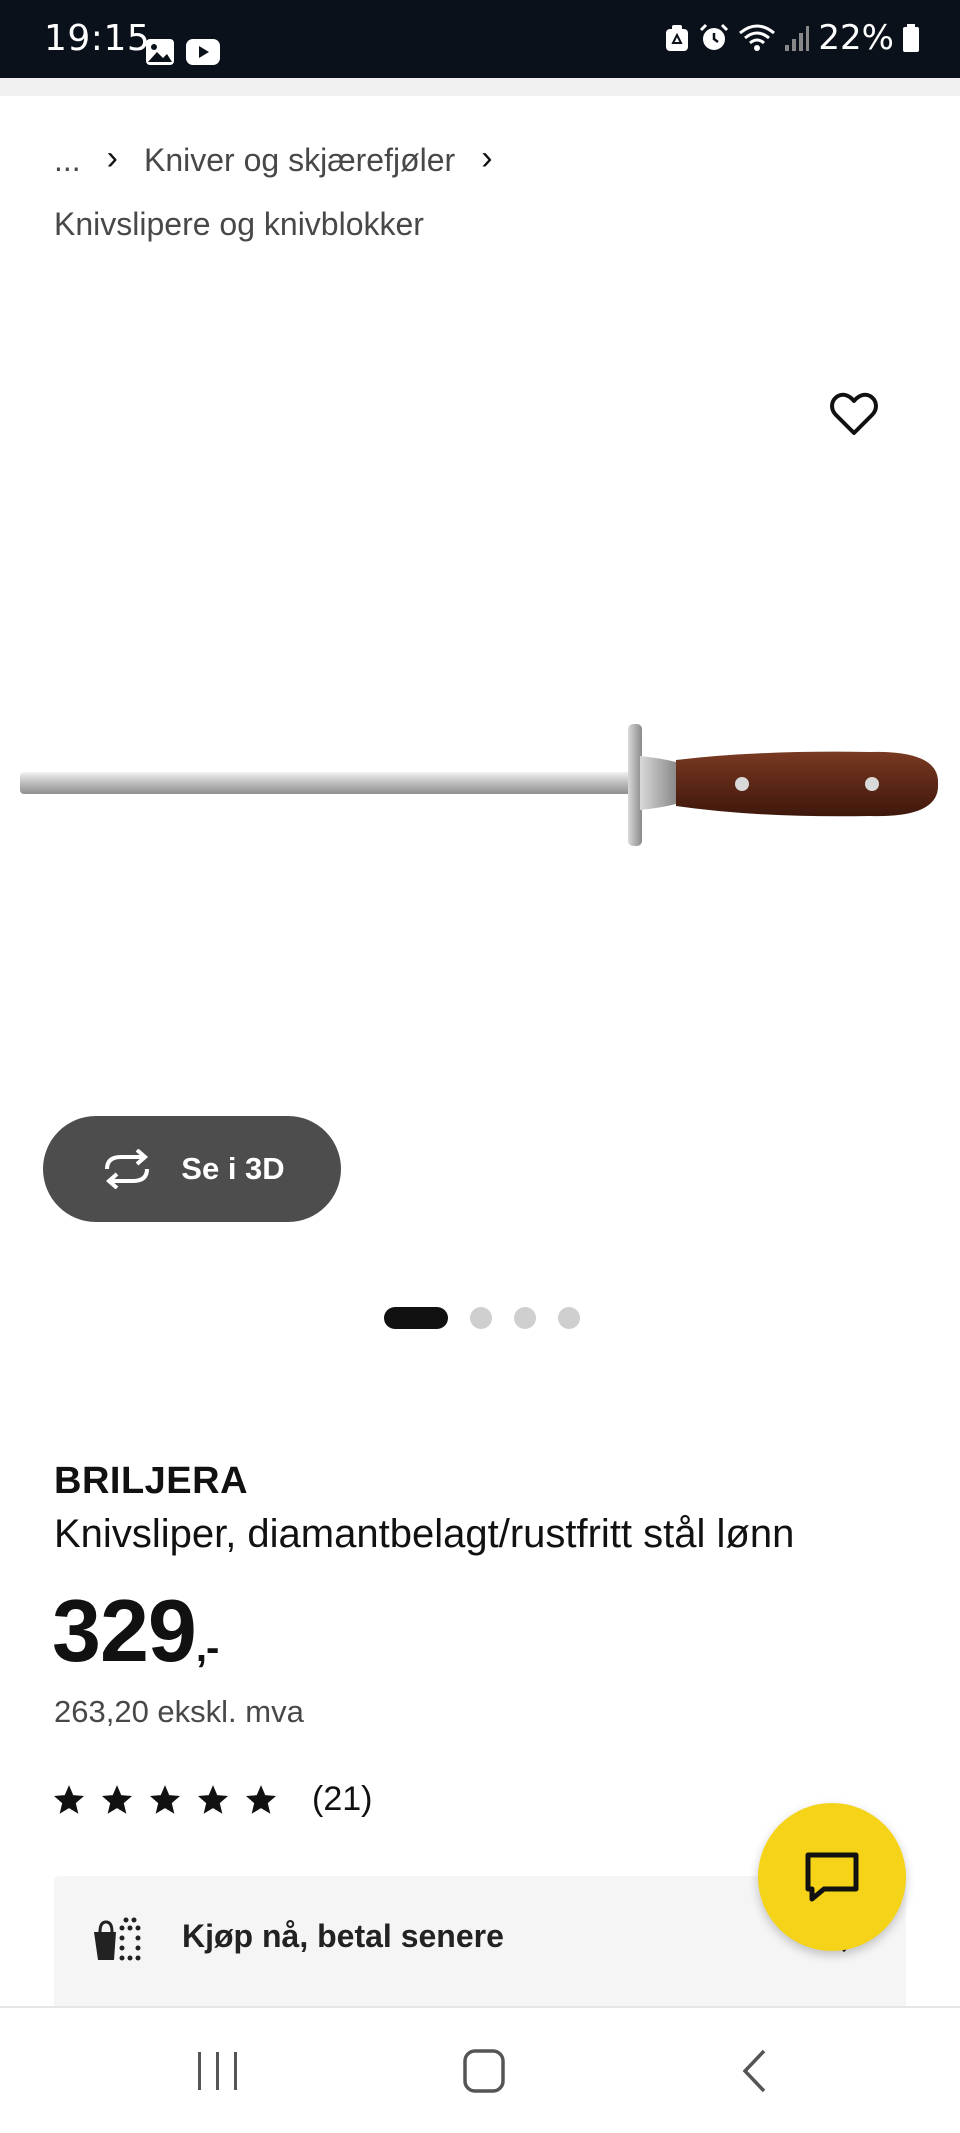 The image size is (960, 2133). I want to click on chat-button, so click(832, 1877).